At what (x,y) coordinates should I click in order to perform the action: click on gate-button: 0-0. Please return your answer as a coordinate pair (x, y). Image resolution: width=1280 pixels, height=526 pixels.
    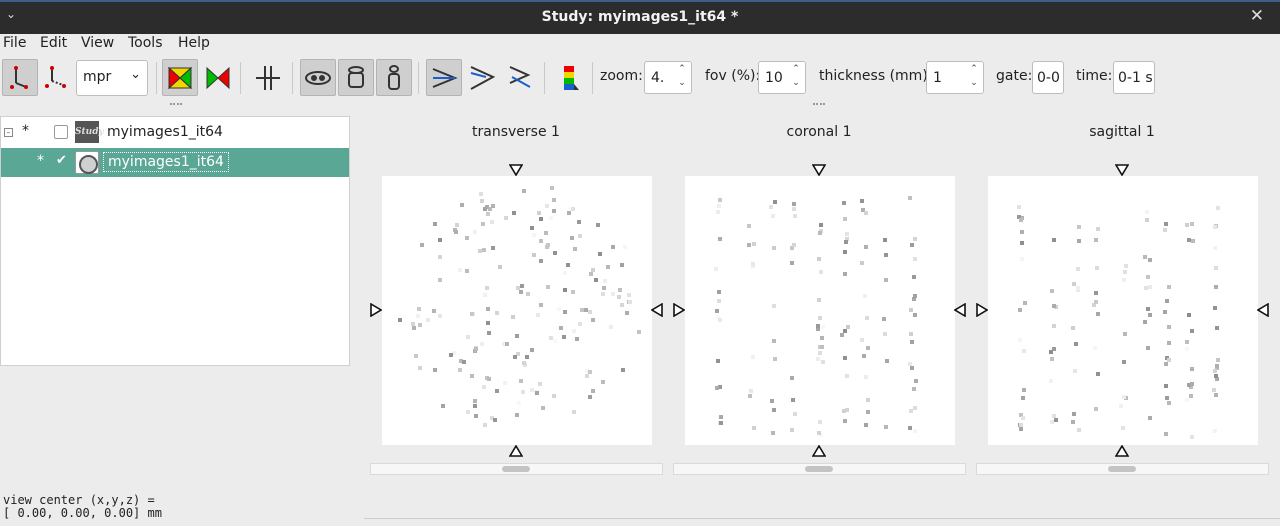
    Looking at the image, I should click on (1048, 77).